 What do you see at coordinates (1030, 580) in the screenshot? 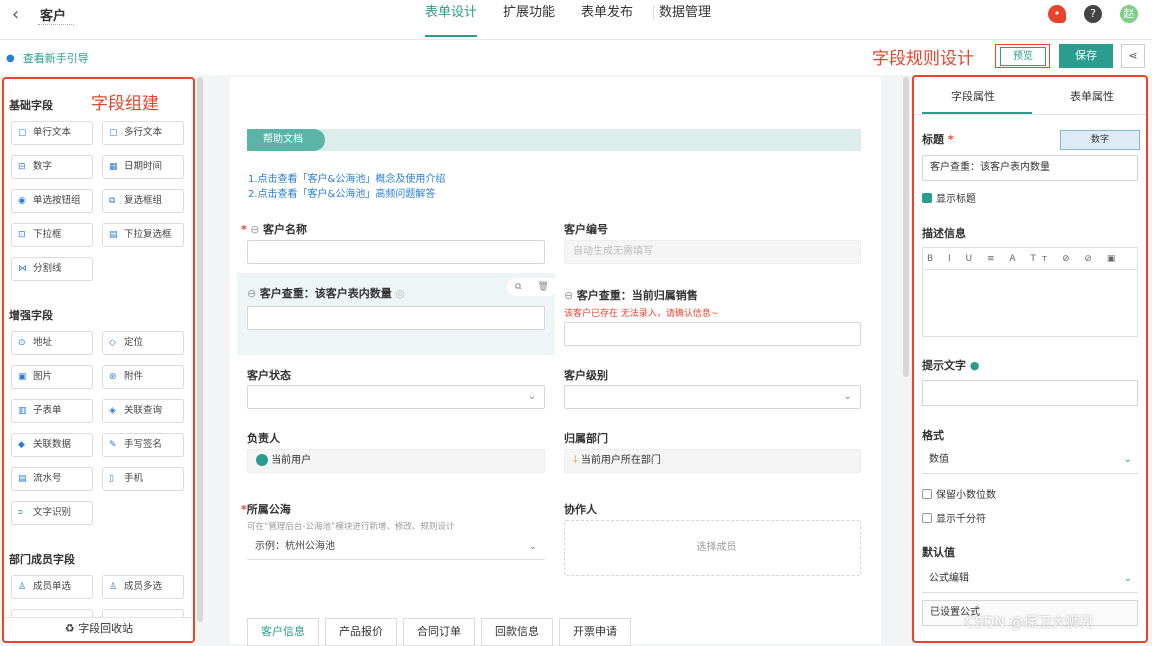
I see `select-default-value: 公式编辑 ⌄` at bounding box center [1030, 580].